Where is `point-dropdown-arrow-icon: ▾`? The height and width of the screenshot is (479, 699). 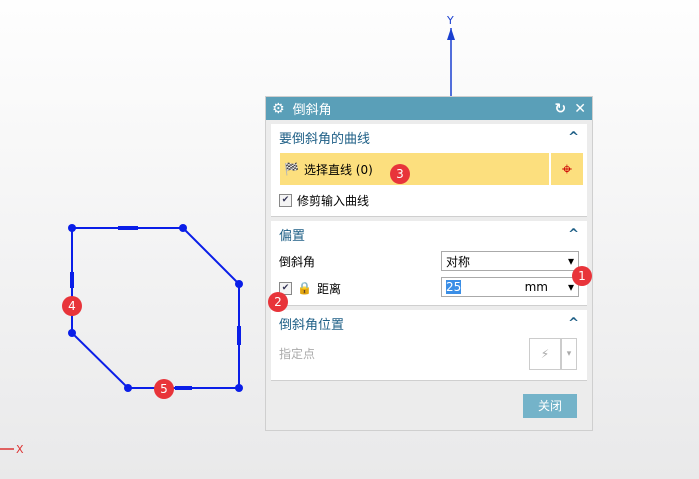
point-dropdown-arrow-icon: ▾ is located at coordinates (569, 354).